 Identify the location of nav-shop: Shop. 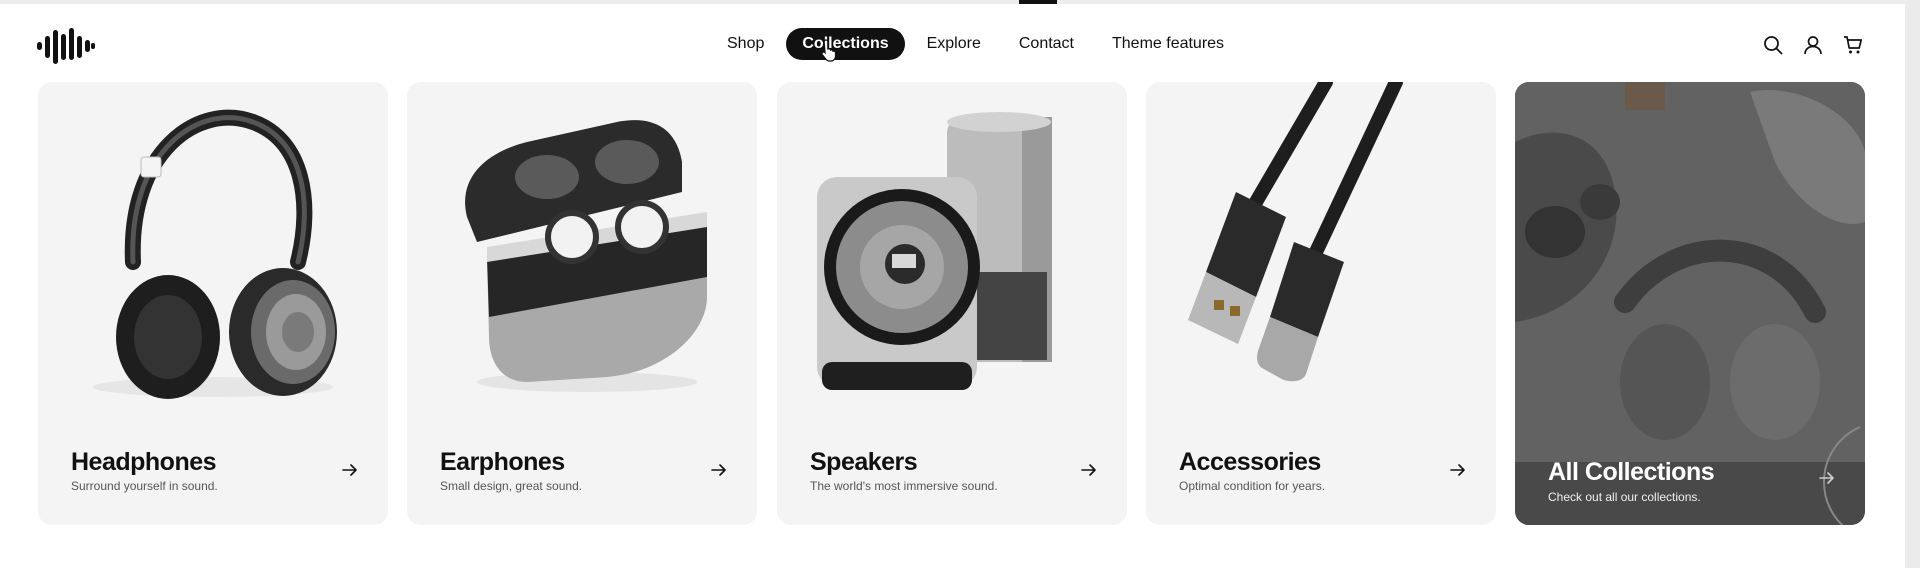
(745, 44).